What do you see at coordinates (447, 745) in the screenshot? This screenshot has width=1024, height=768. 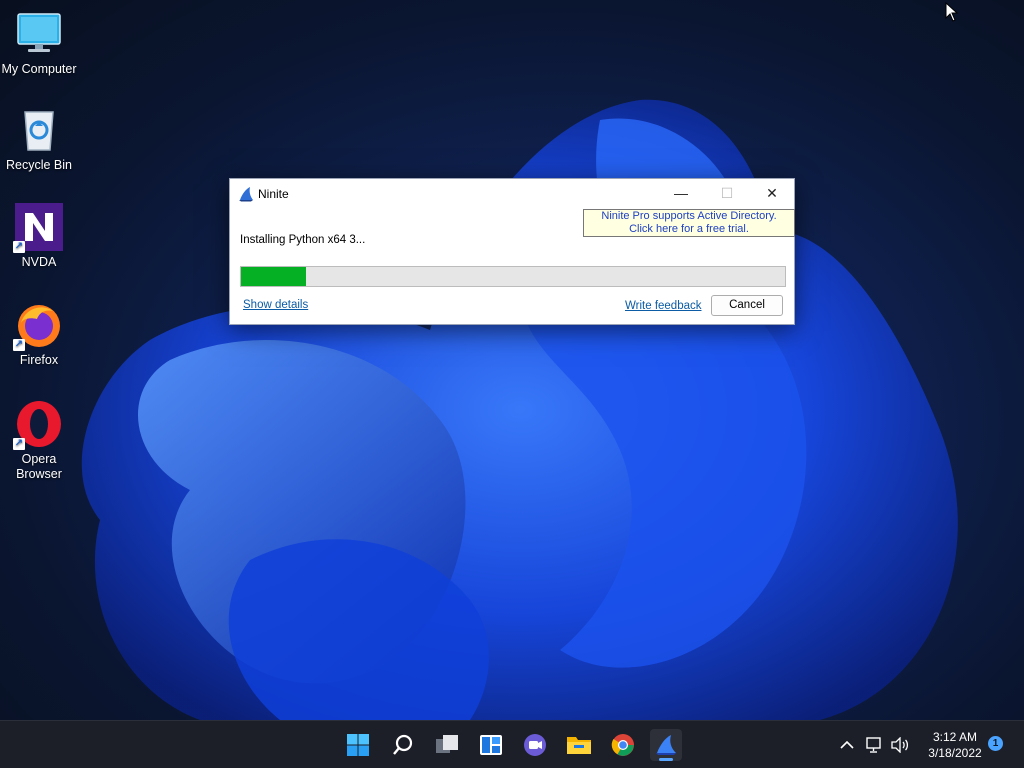 I see `task-view-icon` at bounding box center [447, 745].